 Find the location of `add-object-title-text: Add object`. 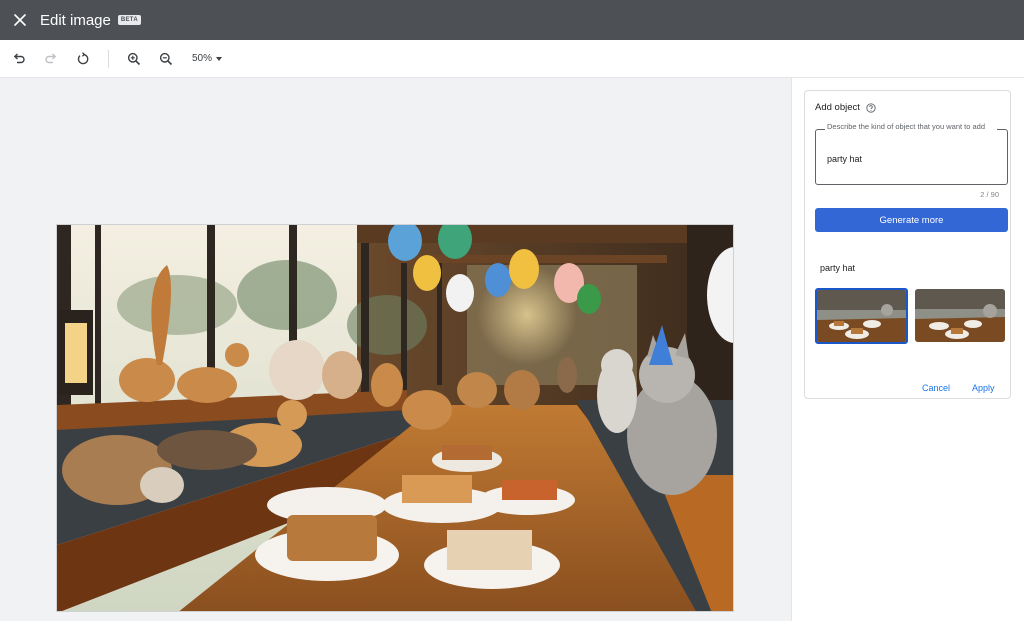

add-object-title-text: Add object is located at coordinates (837, 107).